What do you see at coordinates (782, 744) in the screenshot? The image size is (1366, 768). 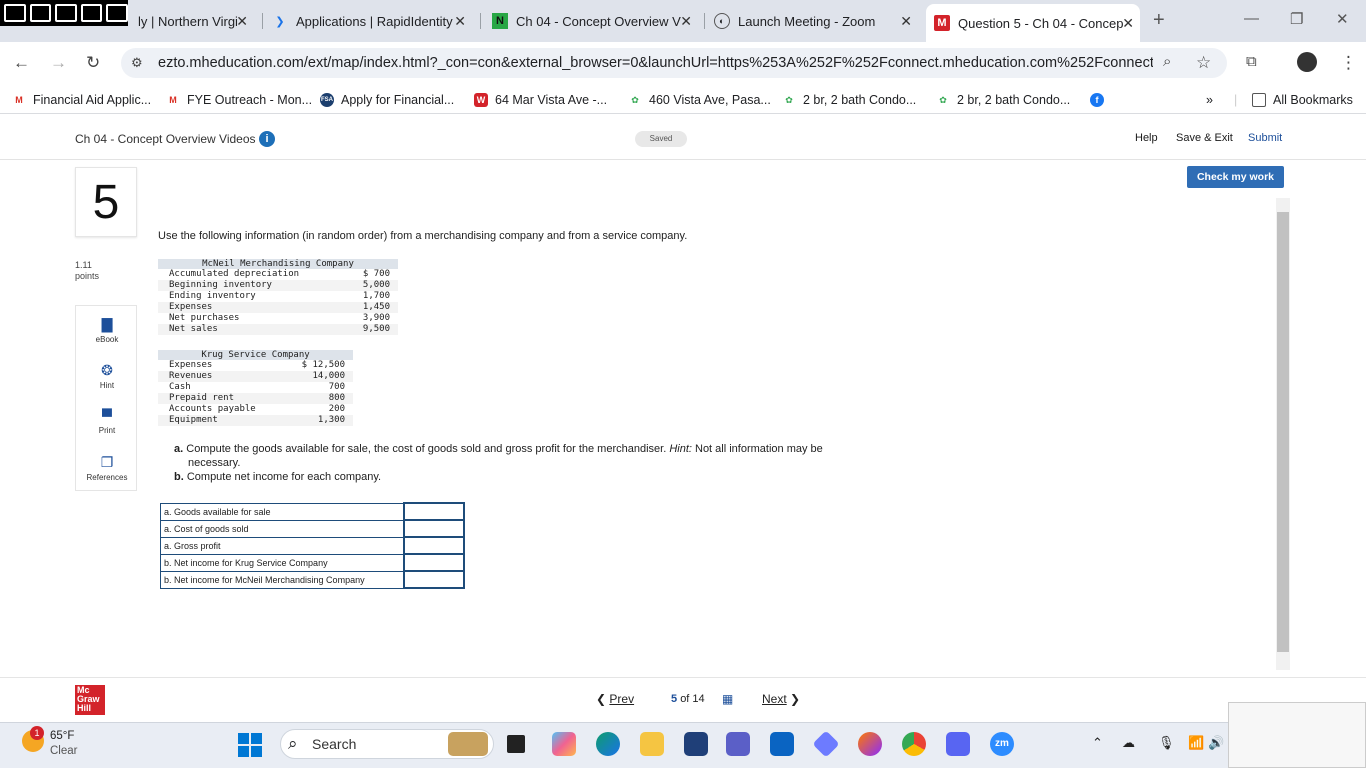 I see `outlook-icon` at bounding box center [782, 744].